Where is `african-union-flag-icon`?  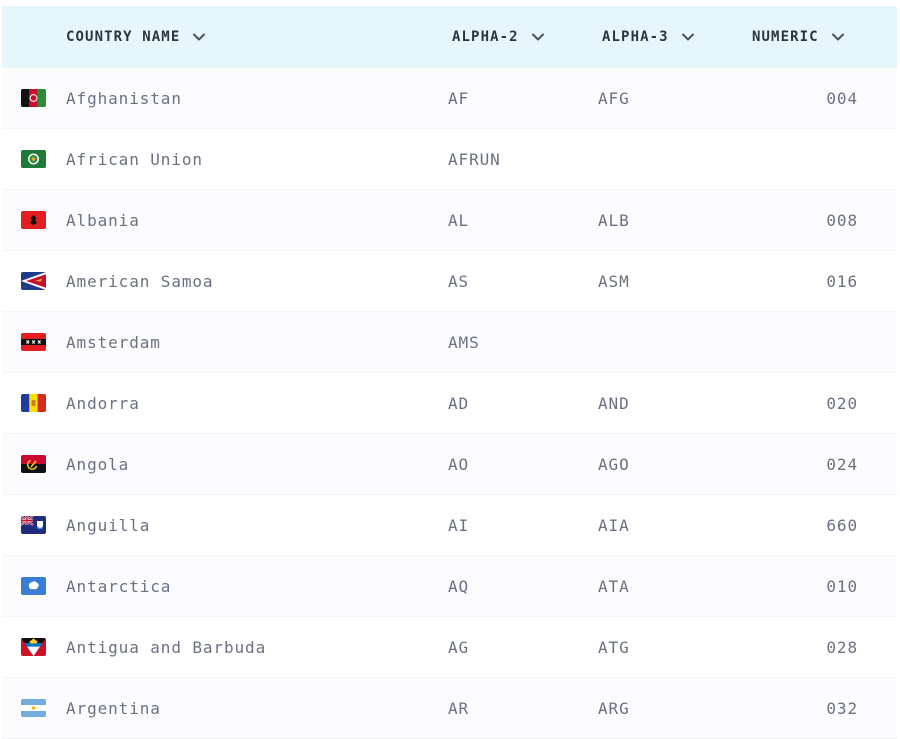 african-union-flag-icon is located at coordinates (33, 159).